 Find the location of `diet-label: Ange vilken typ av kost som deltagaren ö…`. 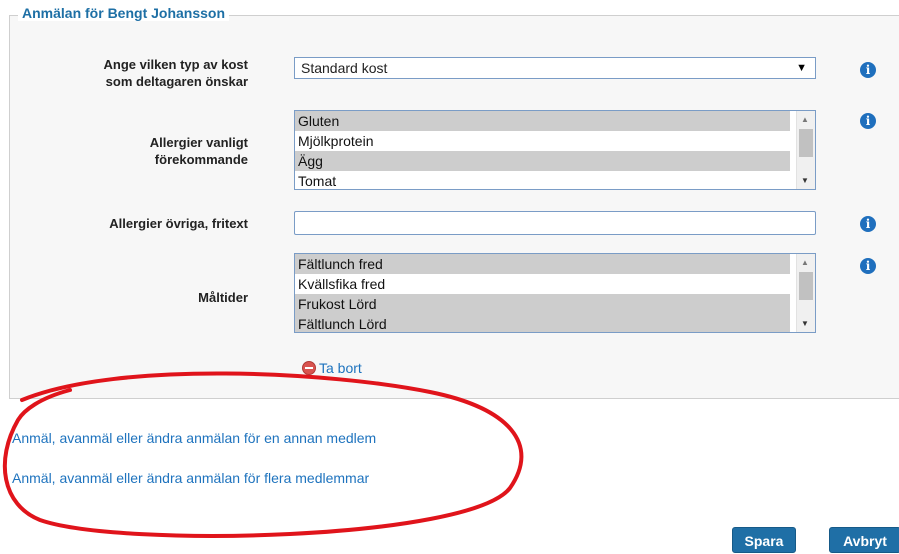

diet-label: Ange vilken typ av kost som deltagaren ö… is located at coordinates (154, 73).